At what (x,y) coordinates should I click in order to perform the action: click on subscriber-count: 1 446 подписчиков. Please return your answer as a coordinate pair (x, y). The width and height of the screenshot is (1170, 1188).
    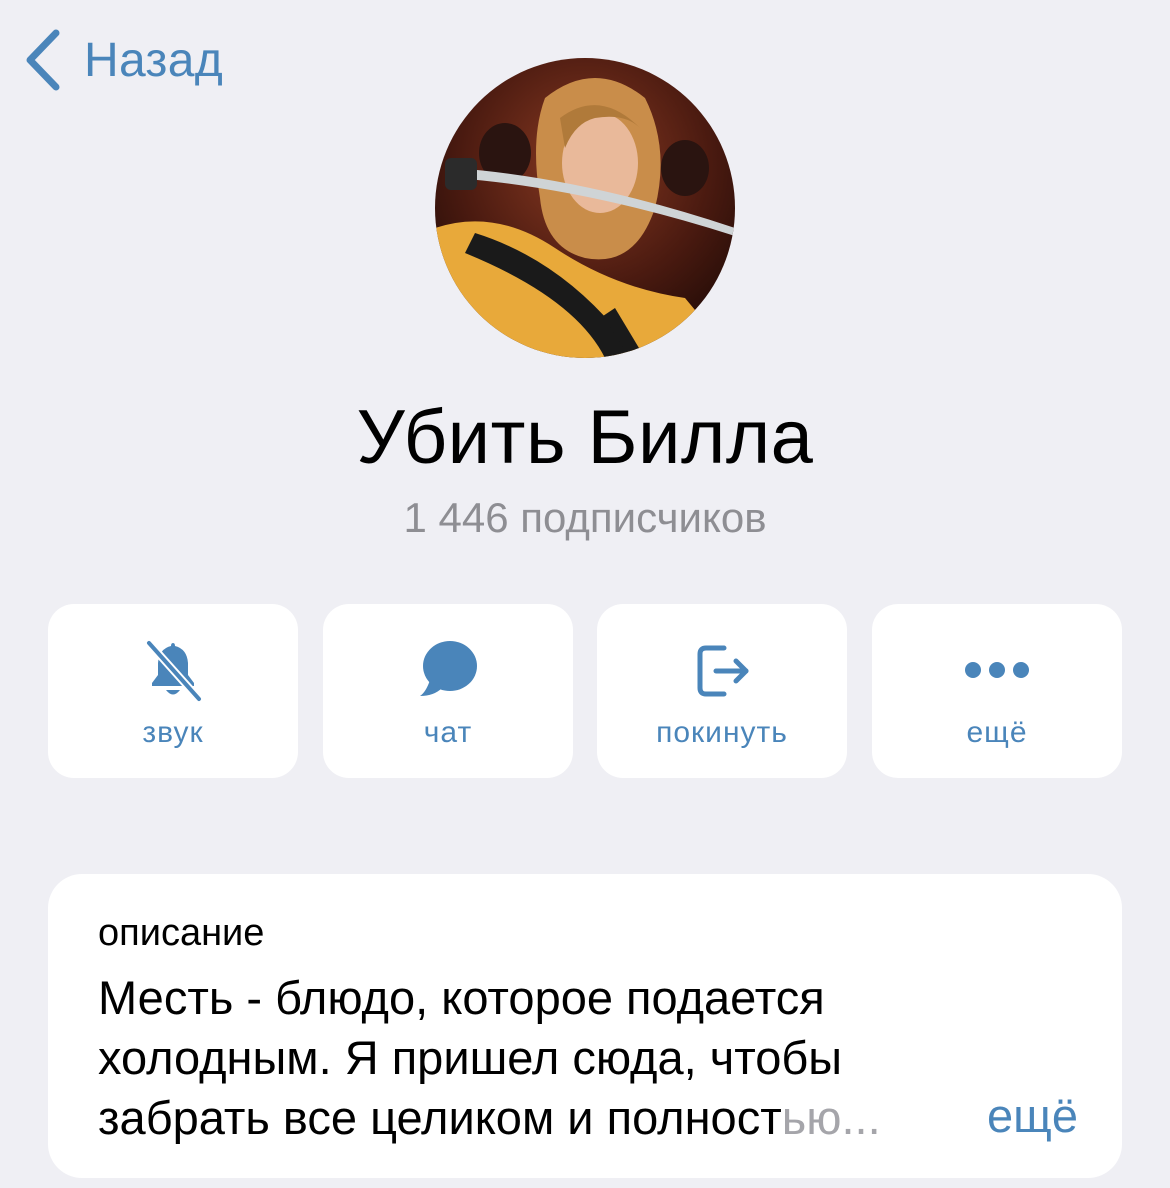
    Looking at the image, I should click on (585, 517).